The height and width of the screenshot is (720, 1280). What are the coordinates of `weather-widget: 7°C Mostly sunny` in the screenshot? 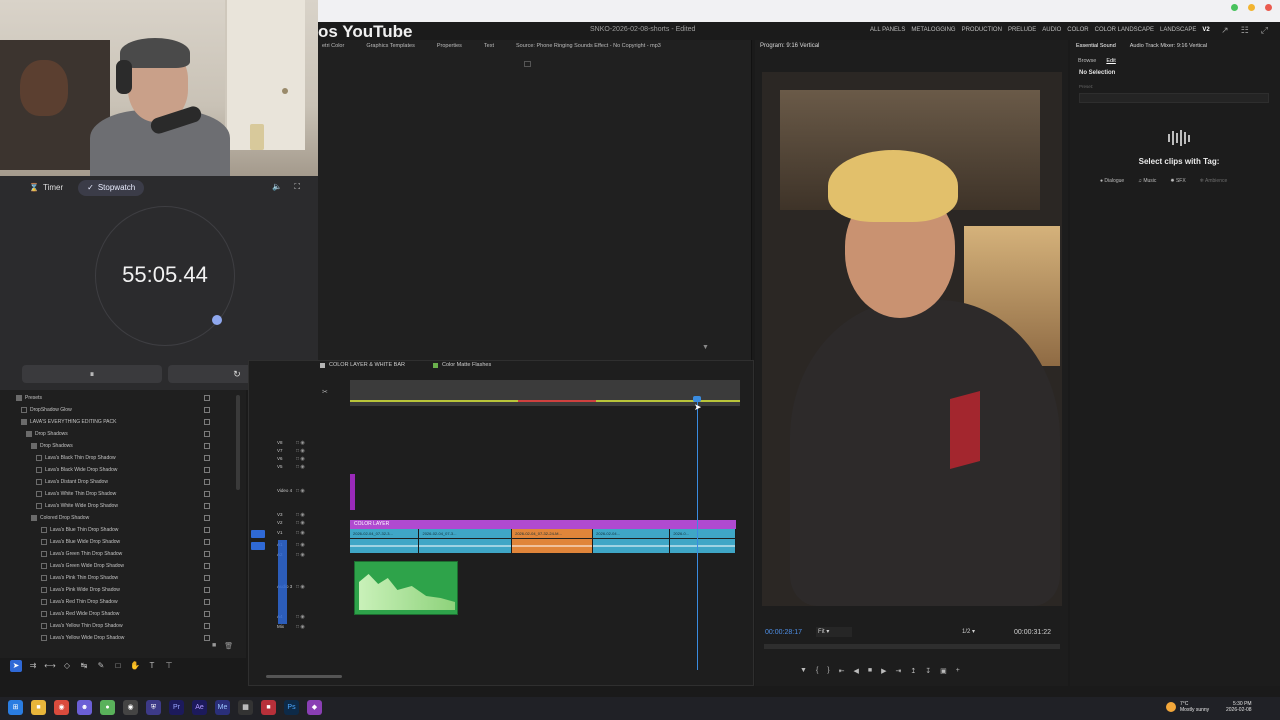 It's located at (1187, 707).